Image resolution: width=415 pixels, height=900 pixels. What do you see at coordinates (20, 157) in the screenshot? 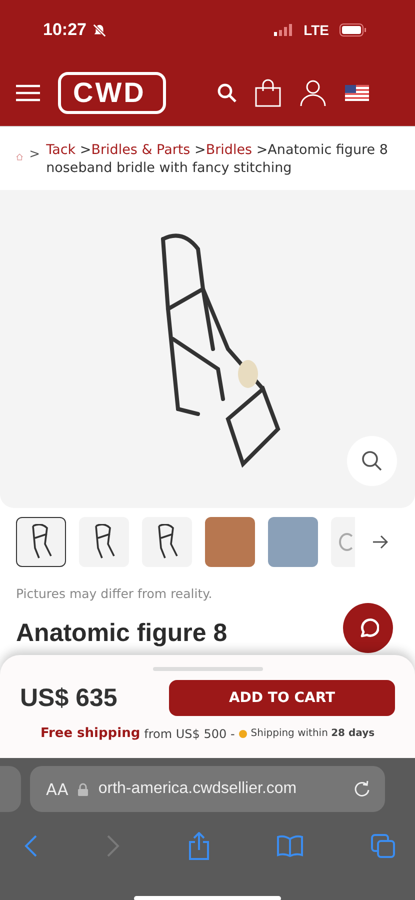
I see `home-icon` at bounding box center [20, 157].